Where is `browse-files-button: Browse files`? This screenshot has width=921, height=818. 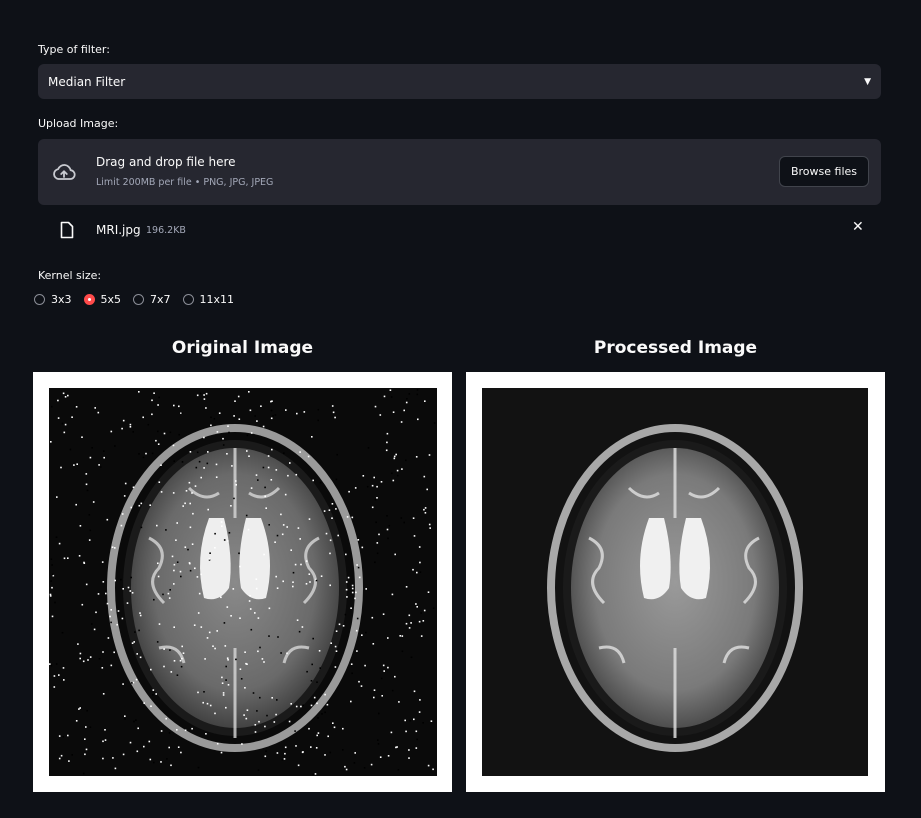 browse-files-button: Browse files is located at coordinates (824, 171).